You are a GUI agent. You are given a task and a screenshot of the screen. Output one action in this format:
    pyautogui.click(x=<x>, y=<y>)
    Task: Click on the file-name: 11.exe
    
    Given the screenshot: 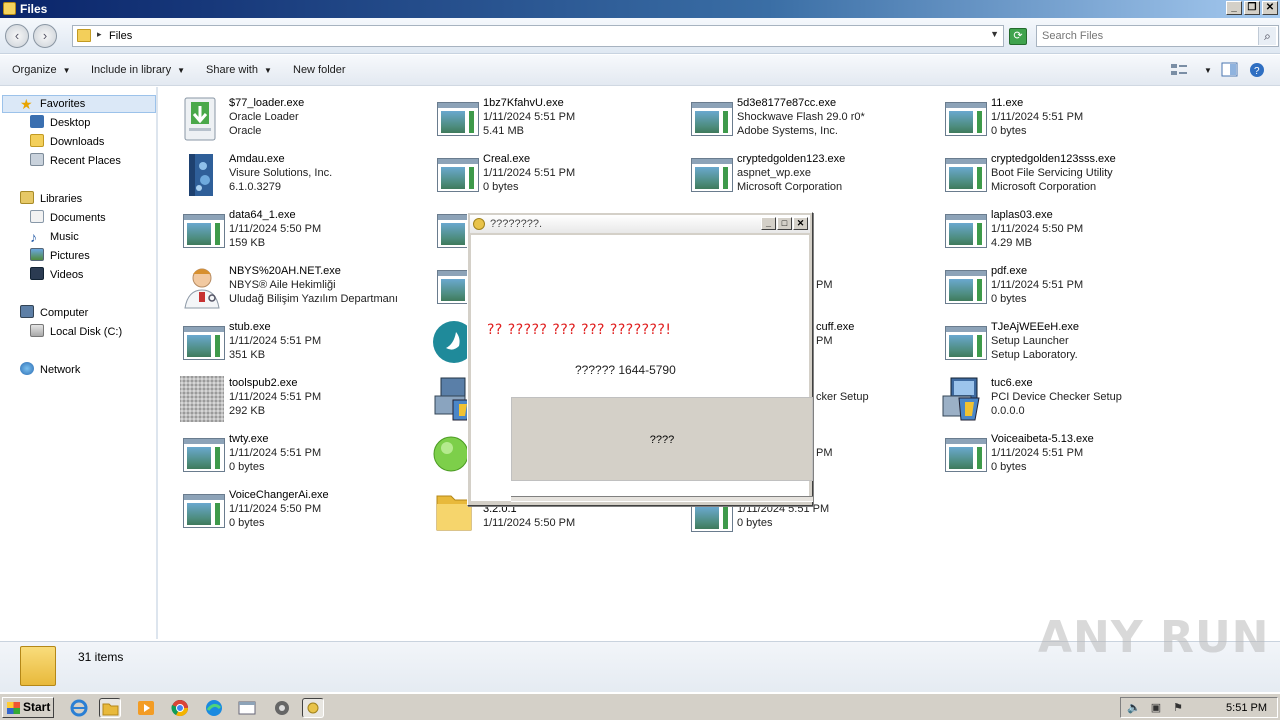 What is the action you would take?
    pyautogui.click(x=1007, y=103)
    